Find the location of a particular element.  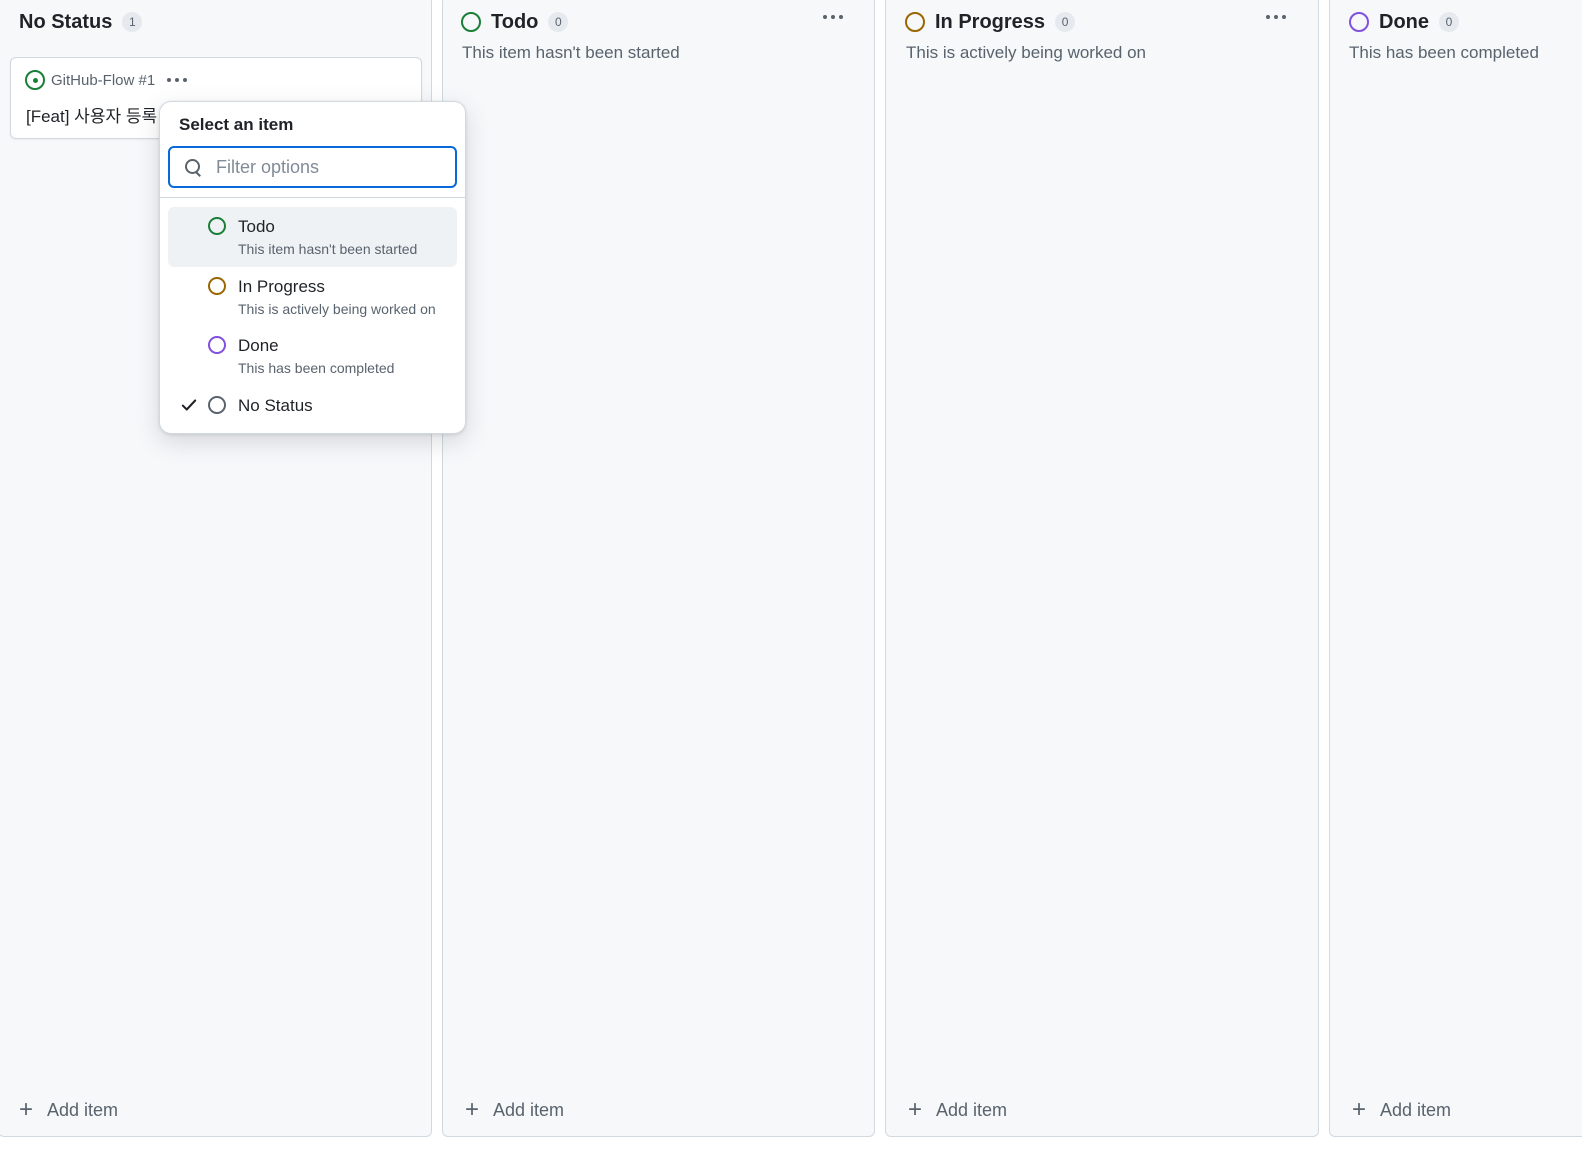

option-todo: Todo This item hasn't been started is located at coordinates (312, 237).